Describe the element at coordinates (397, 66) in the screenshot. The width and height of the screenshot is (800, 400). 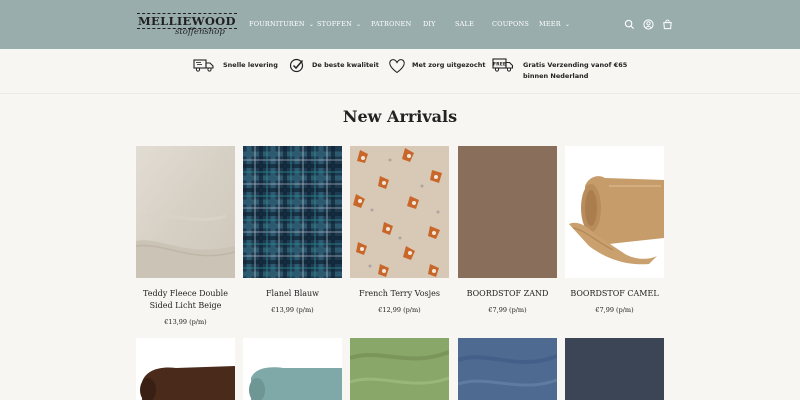
I see `heart-icon` at that location.